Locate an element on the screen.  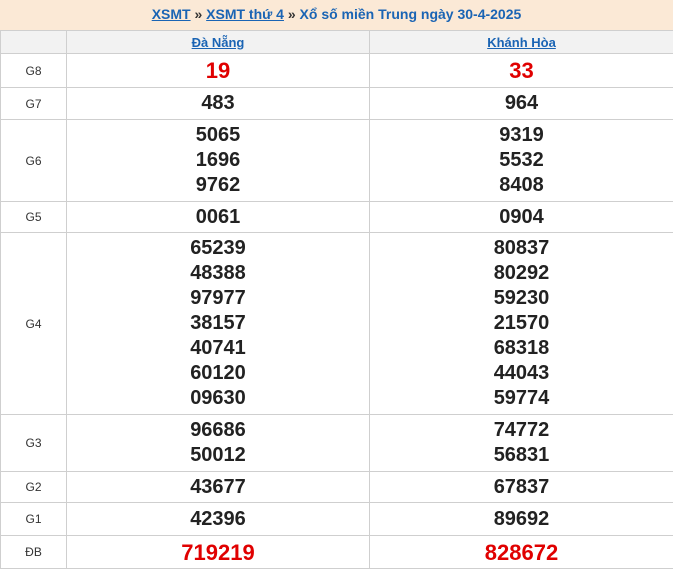
result-number: 48388 is located at coordinates (218, 273).